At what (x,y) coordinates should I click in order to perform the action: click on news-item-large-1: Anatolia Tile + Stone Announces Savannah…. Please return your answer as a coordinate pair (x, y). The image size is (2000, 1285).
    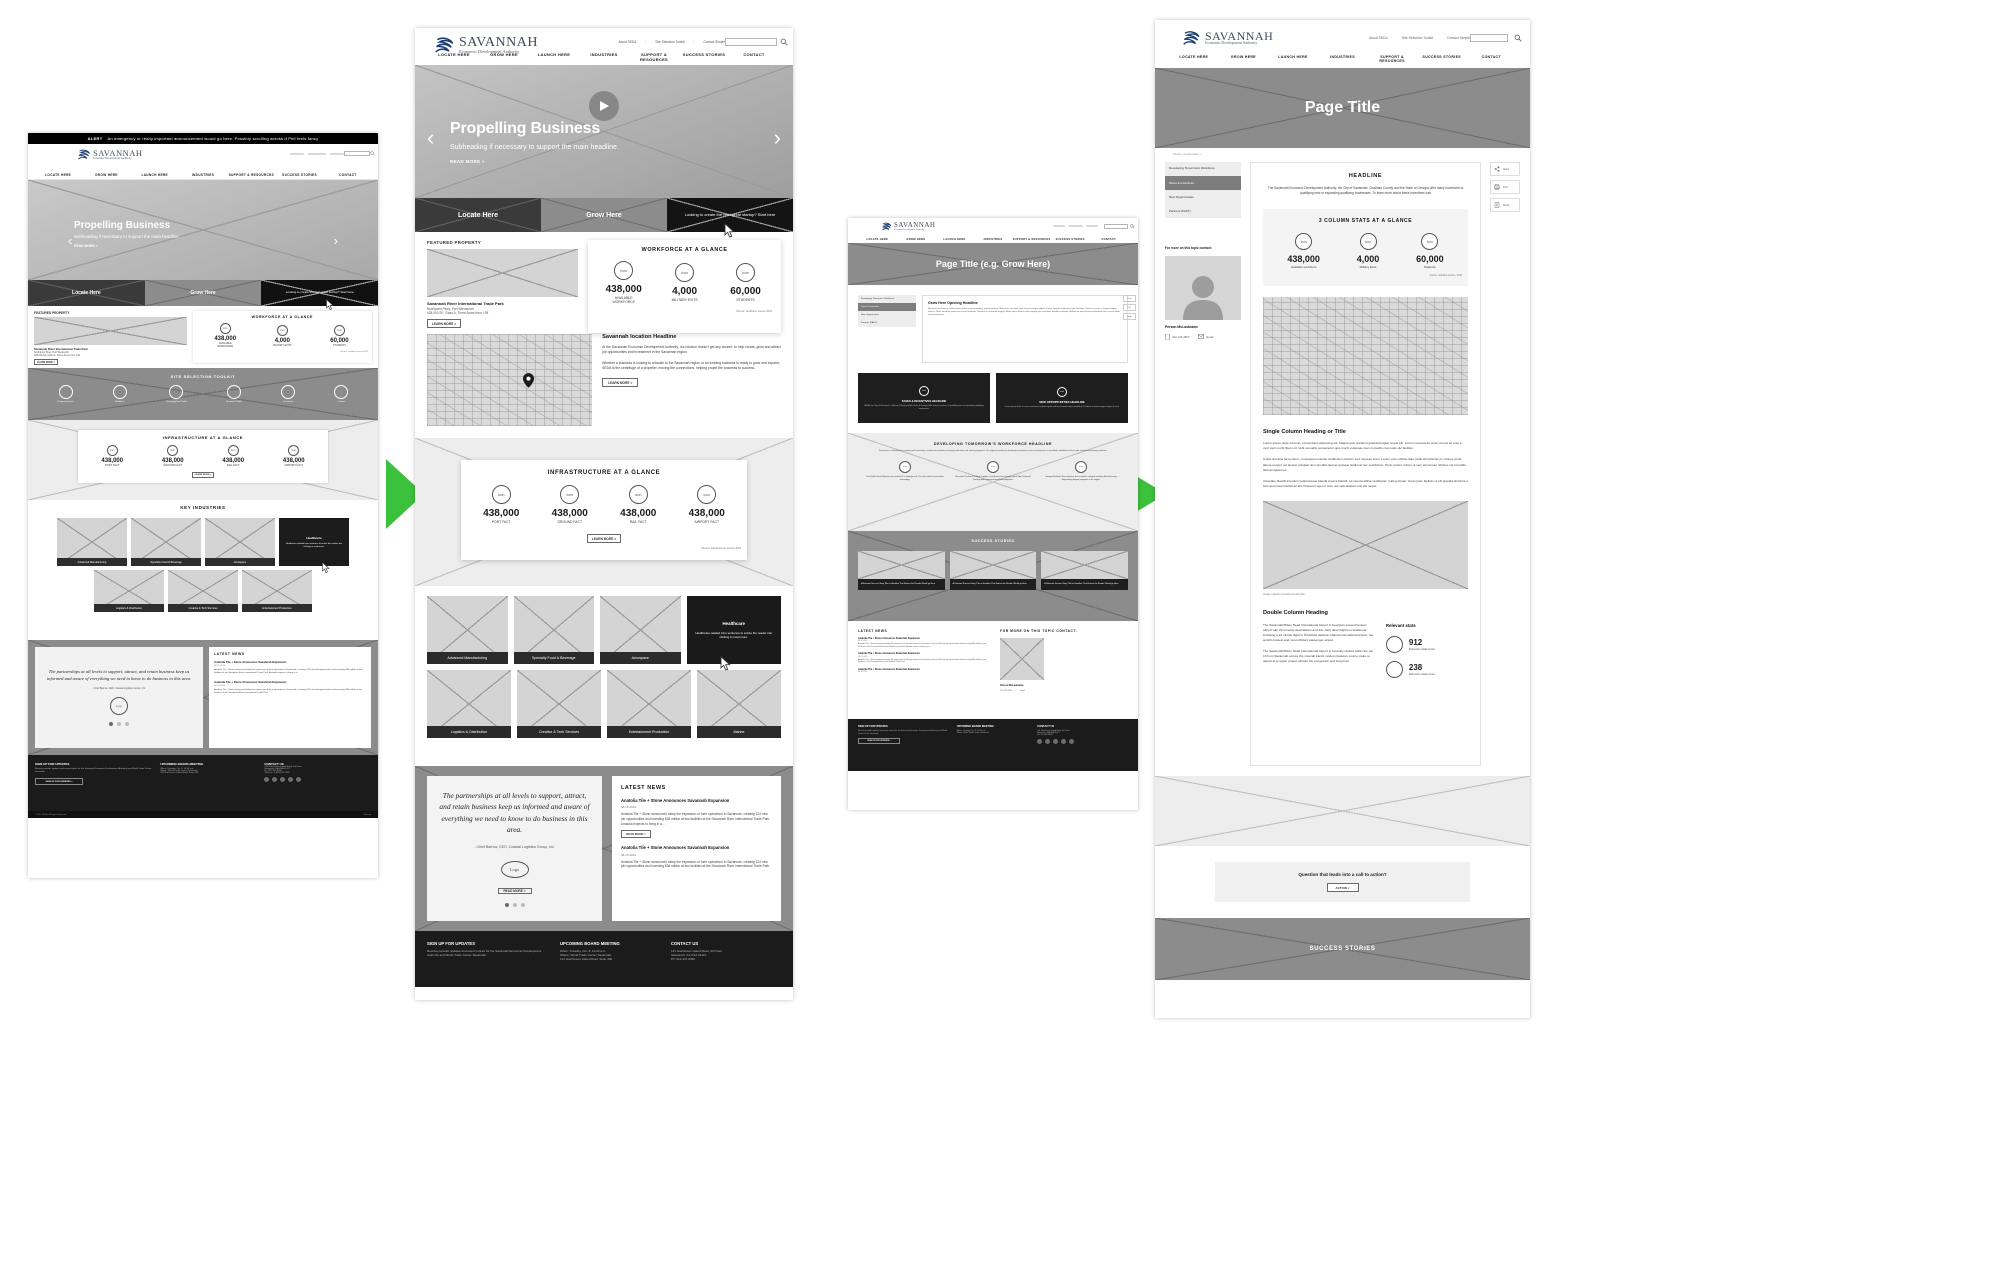
    Looking at the image, I should click on (696, 857).